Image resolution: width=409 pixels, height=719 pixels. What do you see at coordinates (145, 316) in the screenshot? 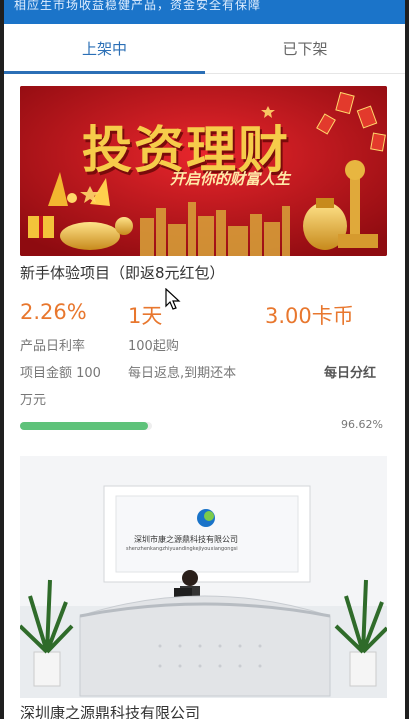
I see `term-value: 1天` at bounding box center [145, 316].